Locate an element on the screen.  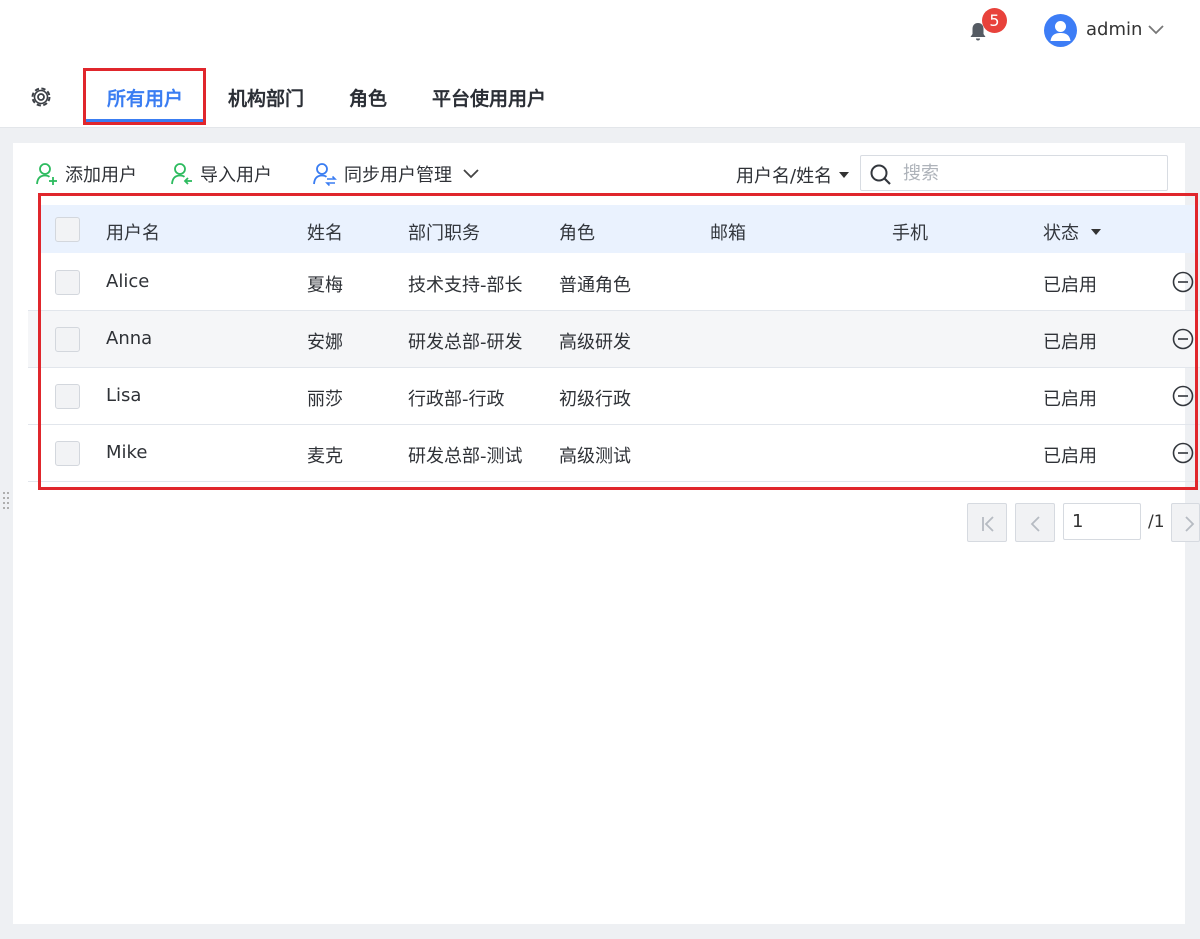
add-user-button: 添加用户 is located at coordinates (86, 174).